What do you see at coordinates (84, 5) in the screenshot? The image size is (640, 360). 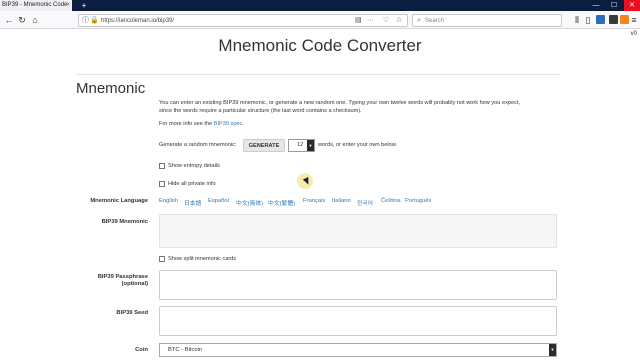 I see `new-tab-button: +` at bounding box center [84, 5].